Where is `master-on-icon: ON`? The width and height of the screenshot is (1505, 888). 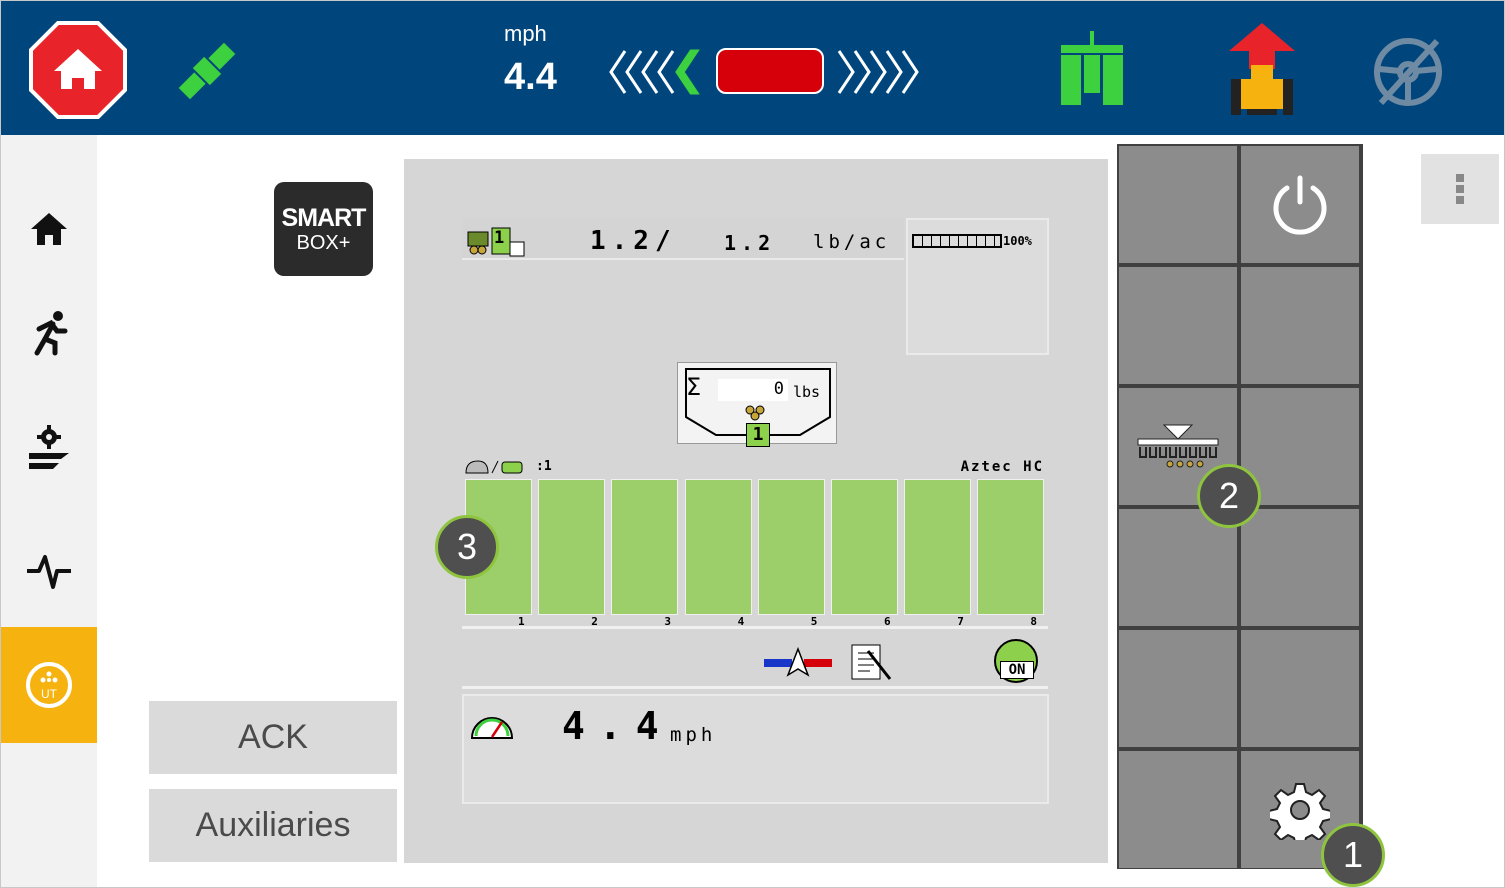 master-on-icon: ON is located at coordinates (1016, 661).